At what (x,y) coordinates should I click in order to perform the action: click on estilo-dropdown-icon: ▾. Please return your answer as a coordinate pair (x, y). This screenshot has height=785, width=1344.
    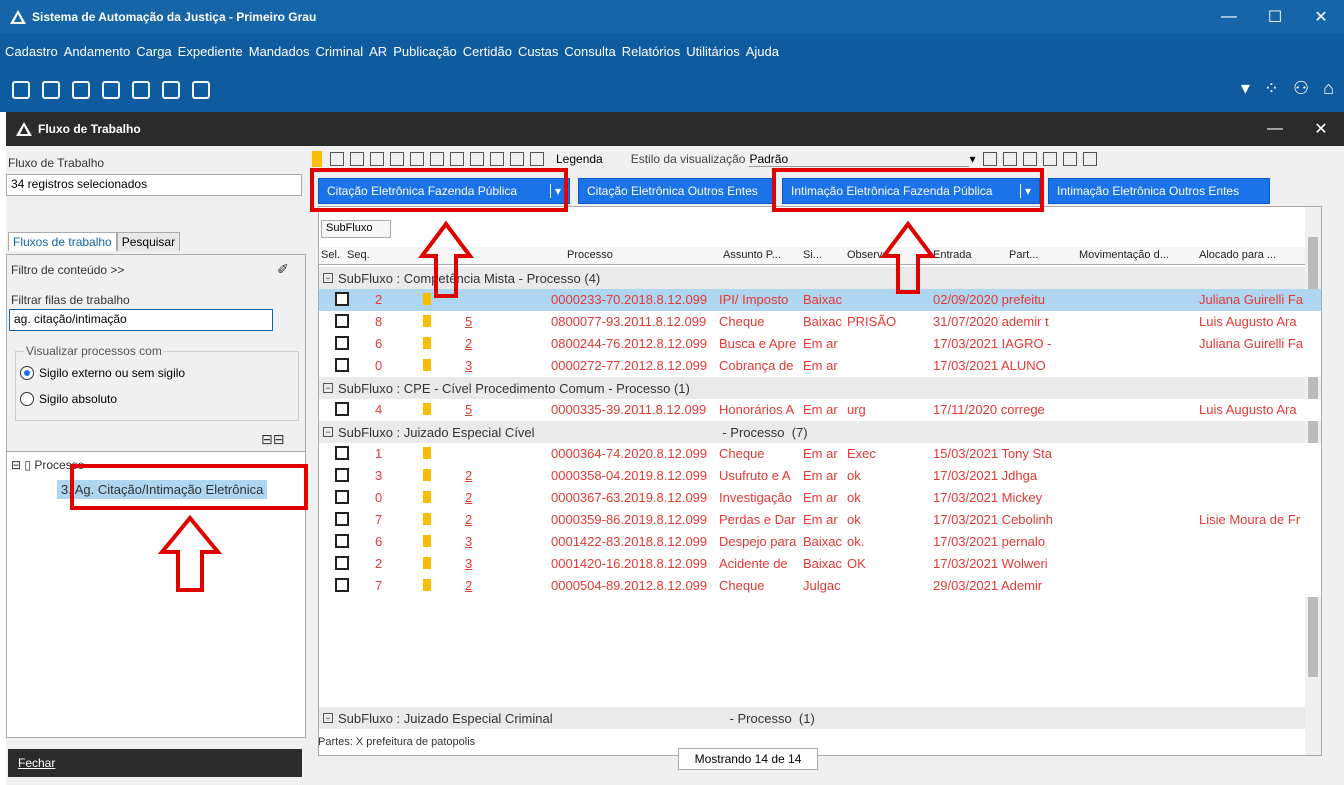
    Looking at the image, I should click on (972, 159).